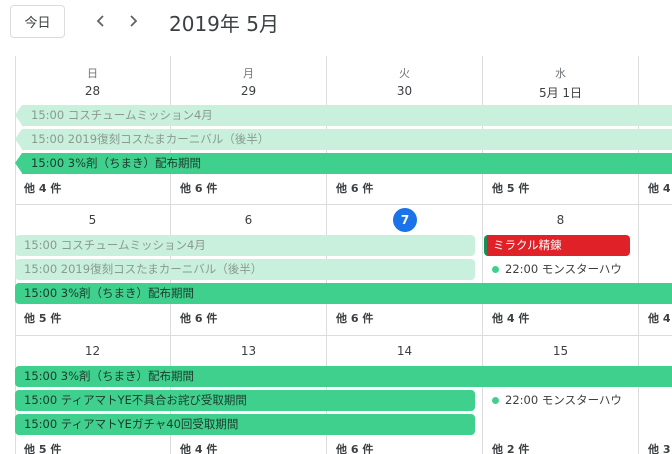  I want to click on event-tiamat-apology: 15:00 ティアマトYE不具合お詫び受取期間, so click(245, 400).